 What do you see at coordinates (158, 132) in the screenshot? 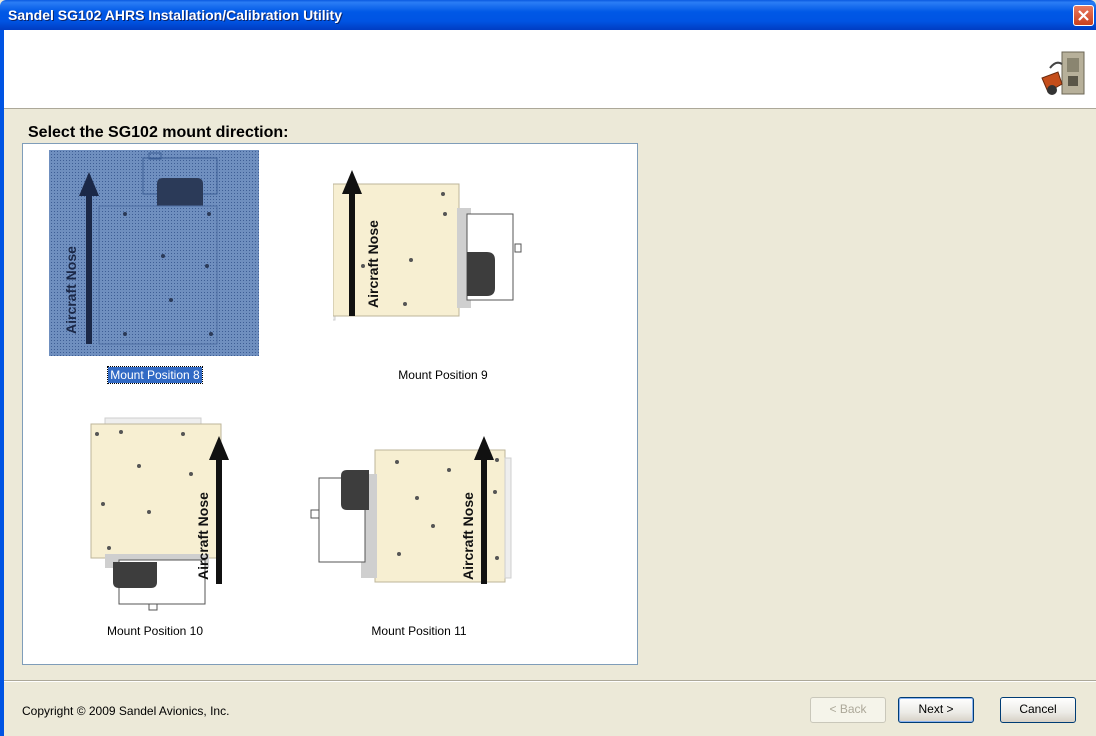
I see `prompt-label: Select the SG102 mount direction:` at bounding box center [158, 132].